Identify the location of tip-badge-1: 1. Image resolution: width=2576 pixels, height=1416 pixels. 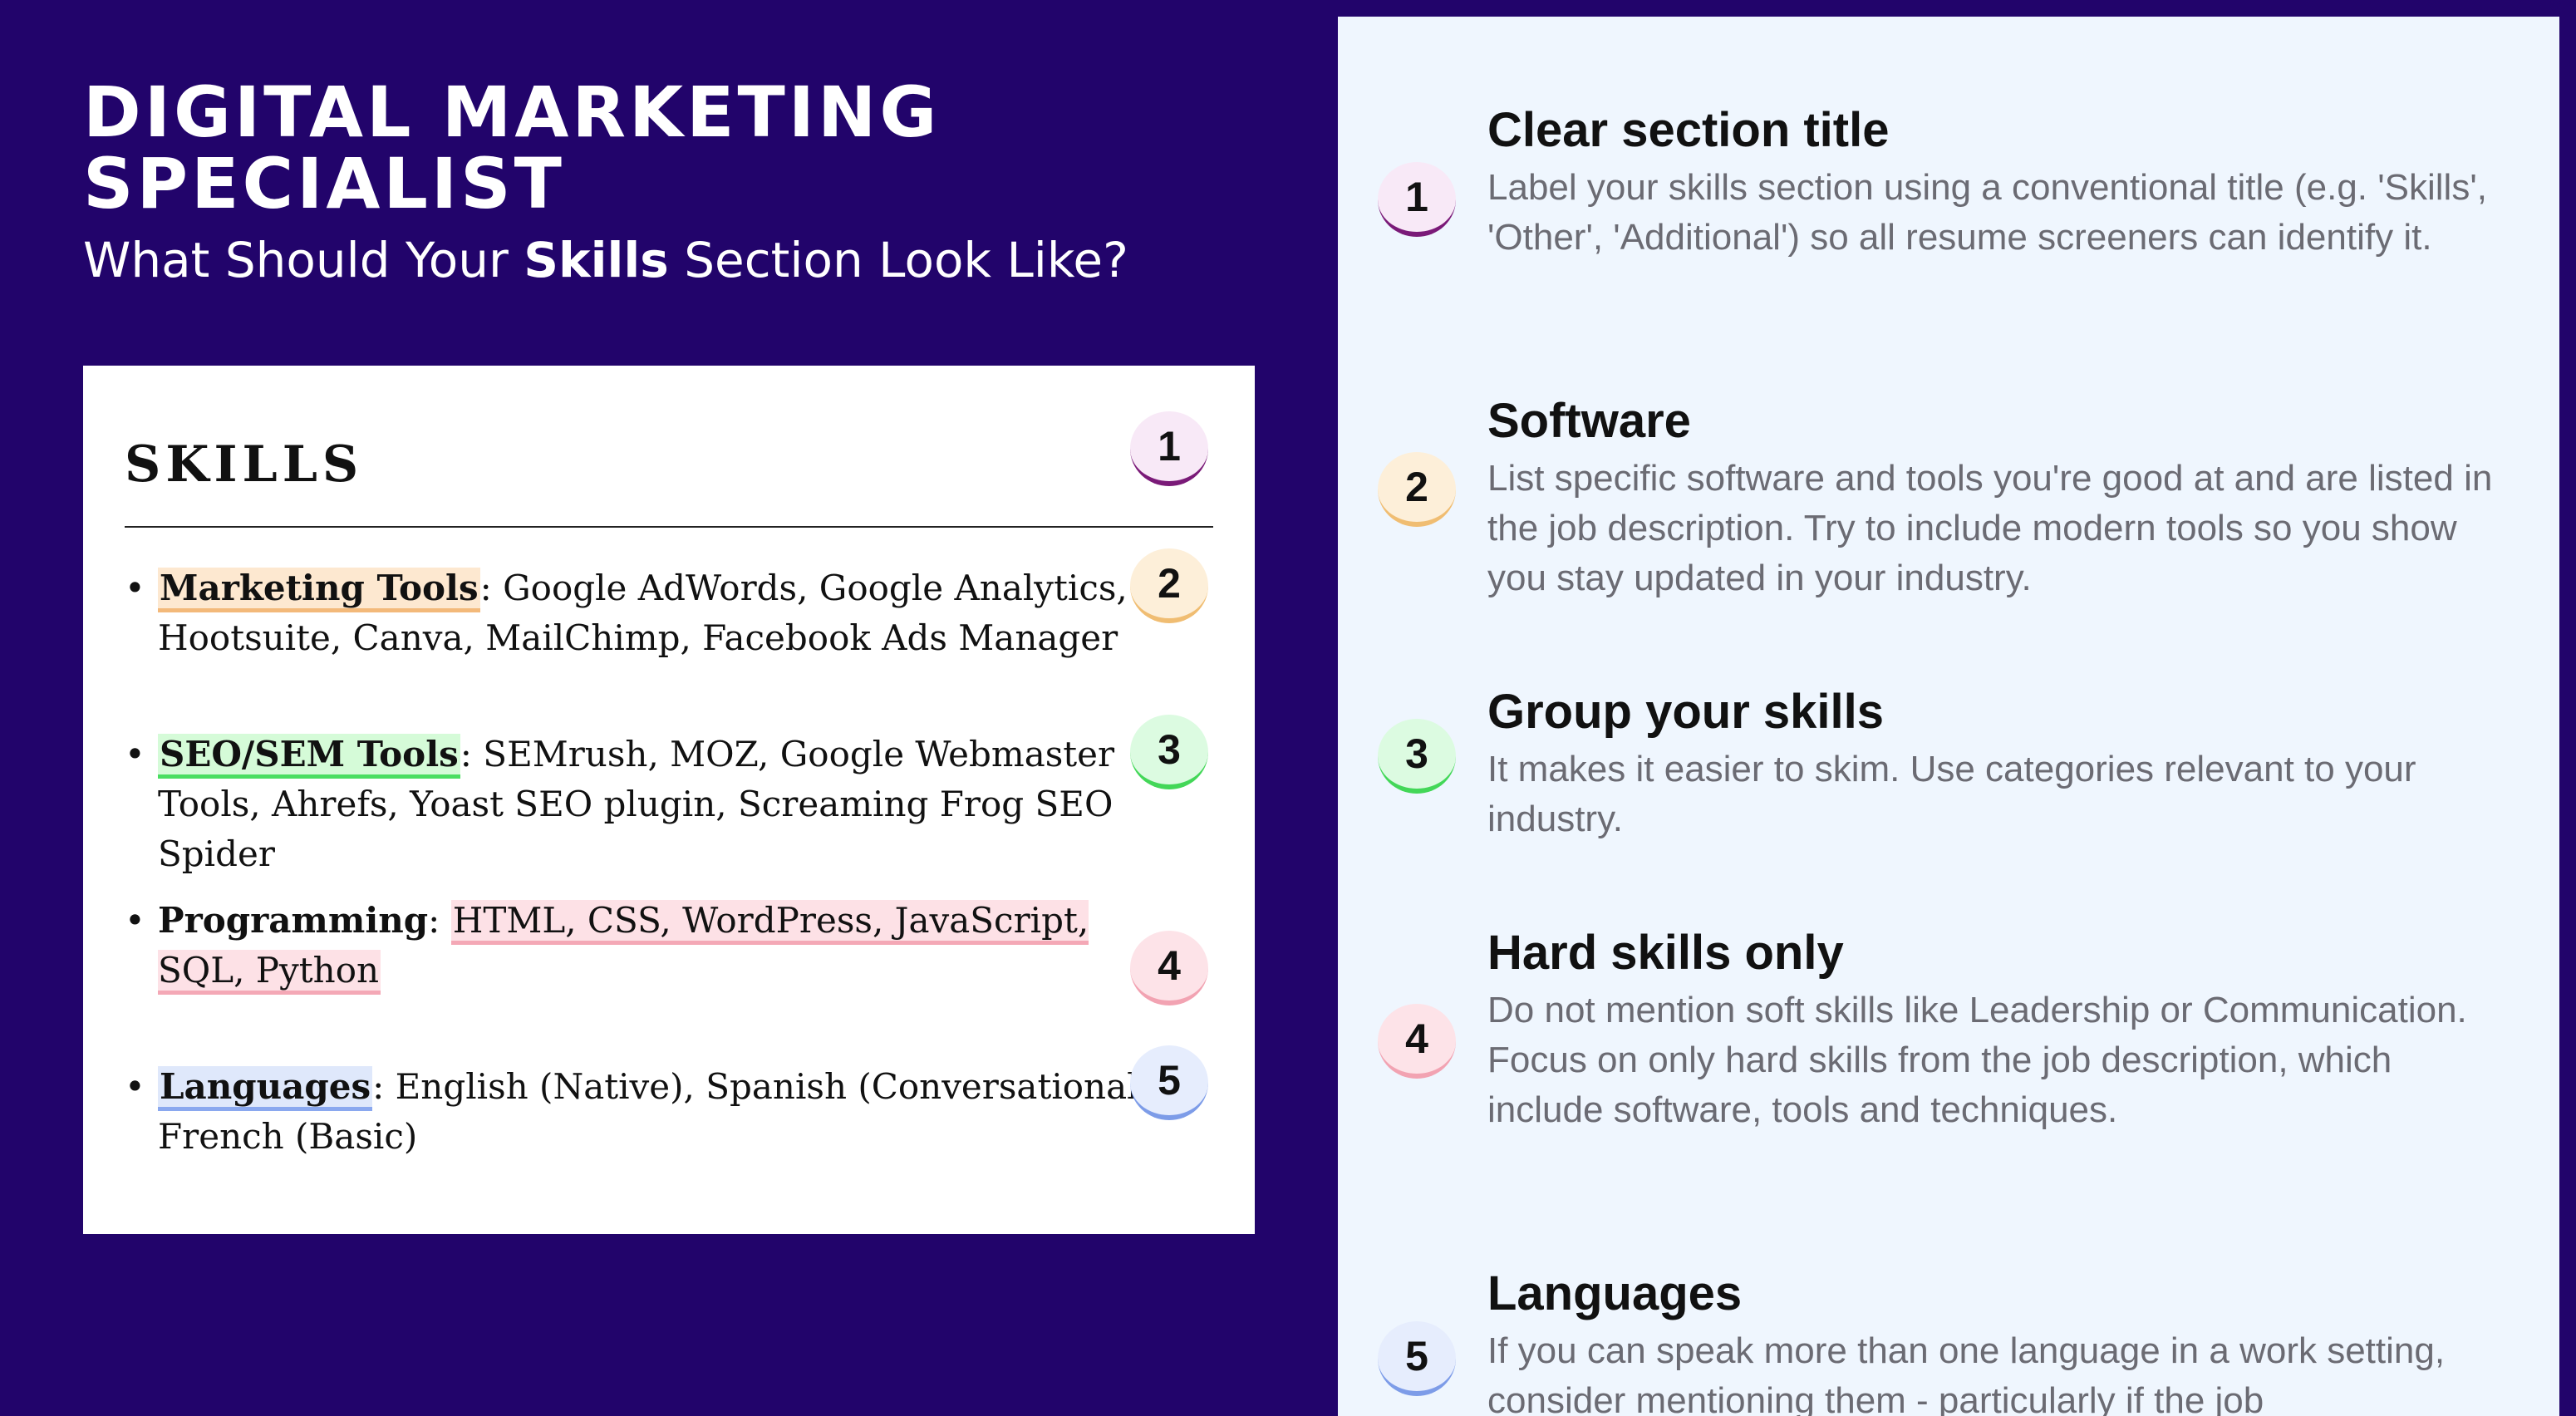
(1417, 199).